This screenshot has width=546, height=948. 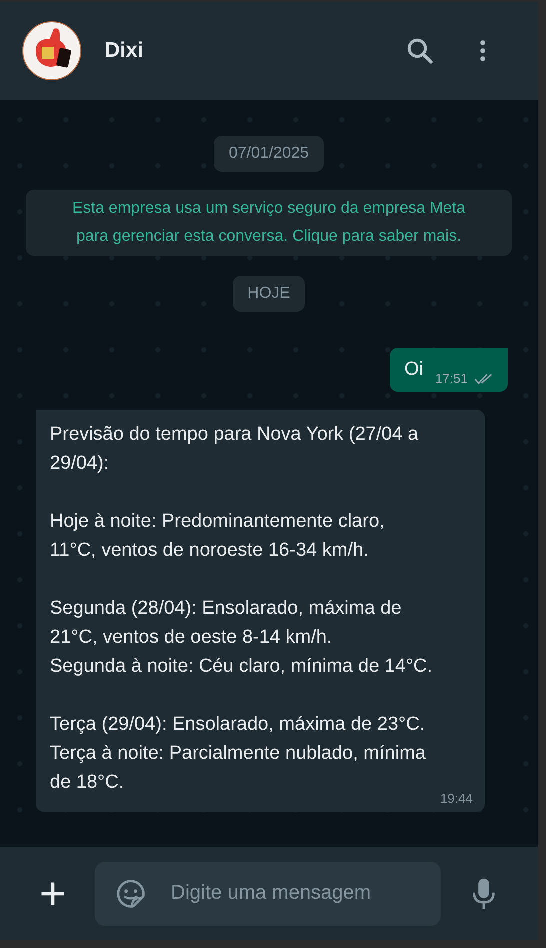 What do you see at coordinates (269, 294) in the screenshot?
I see `date-chip: HOJE` at bounding box center [269, 294].